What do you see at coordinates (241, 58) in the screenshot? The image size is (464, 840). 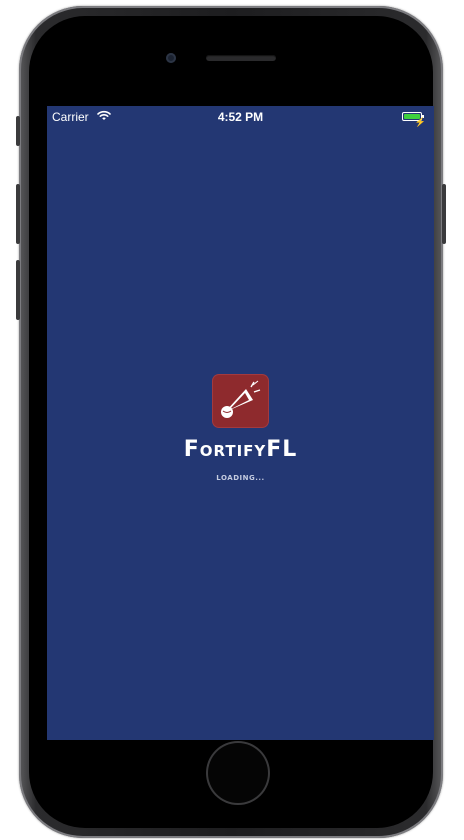 I see `earpiece-speaker` at bounding box center [241, 58].